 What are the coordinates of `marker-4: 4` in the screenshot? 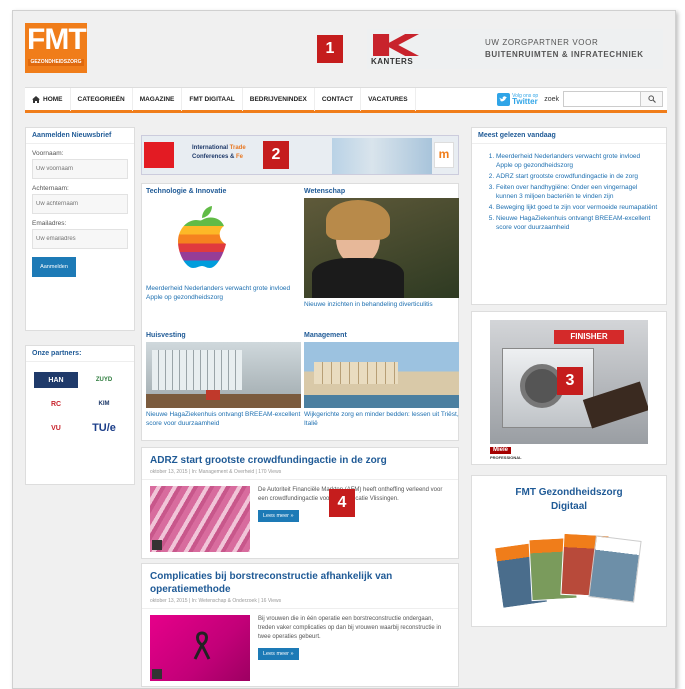 It's located at (342, 503).